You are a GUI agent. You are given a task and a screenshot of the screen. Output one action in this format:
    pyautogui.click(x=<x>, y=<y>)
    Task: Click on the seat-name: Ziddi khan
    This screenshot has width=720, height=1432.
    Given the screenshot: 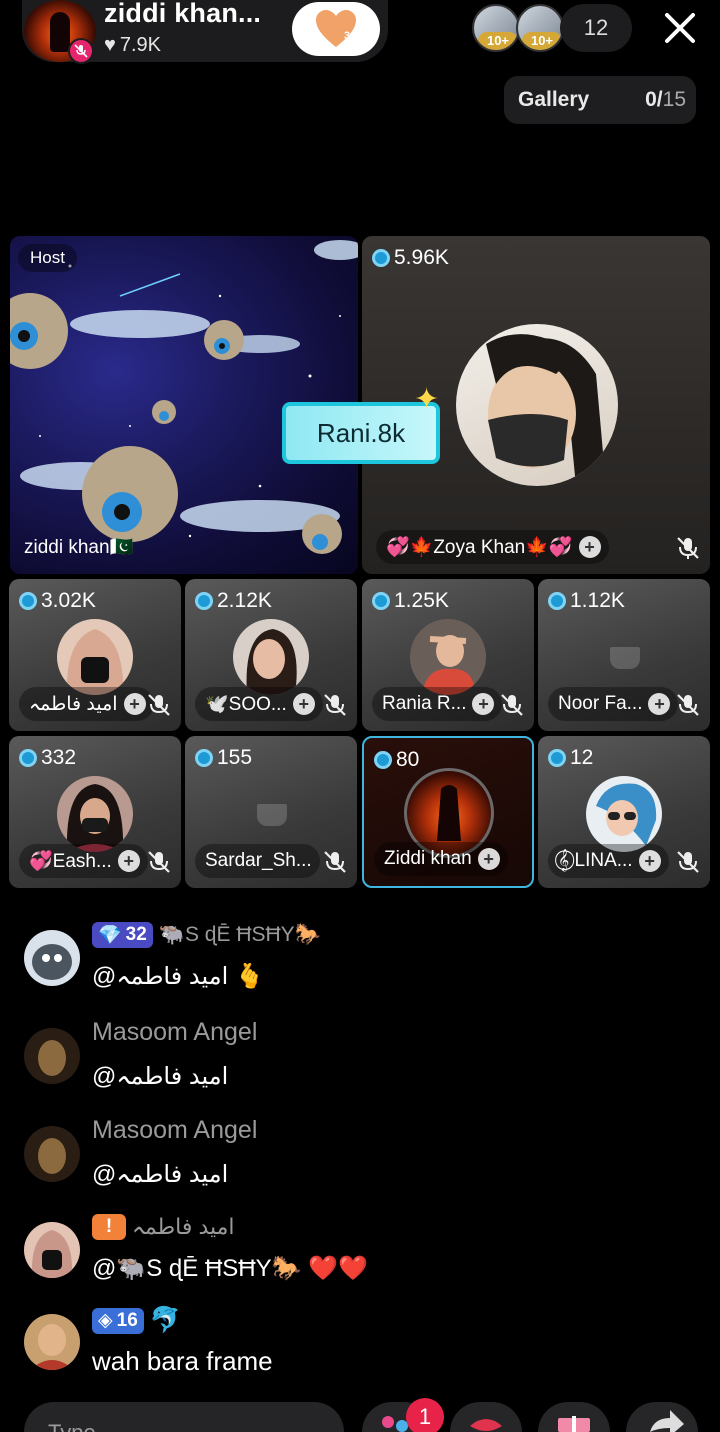 What is the action you would take?
    pyautogui.click(x=428, y=858)
    